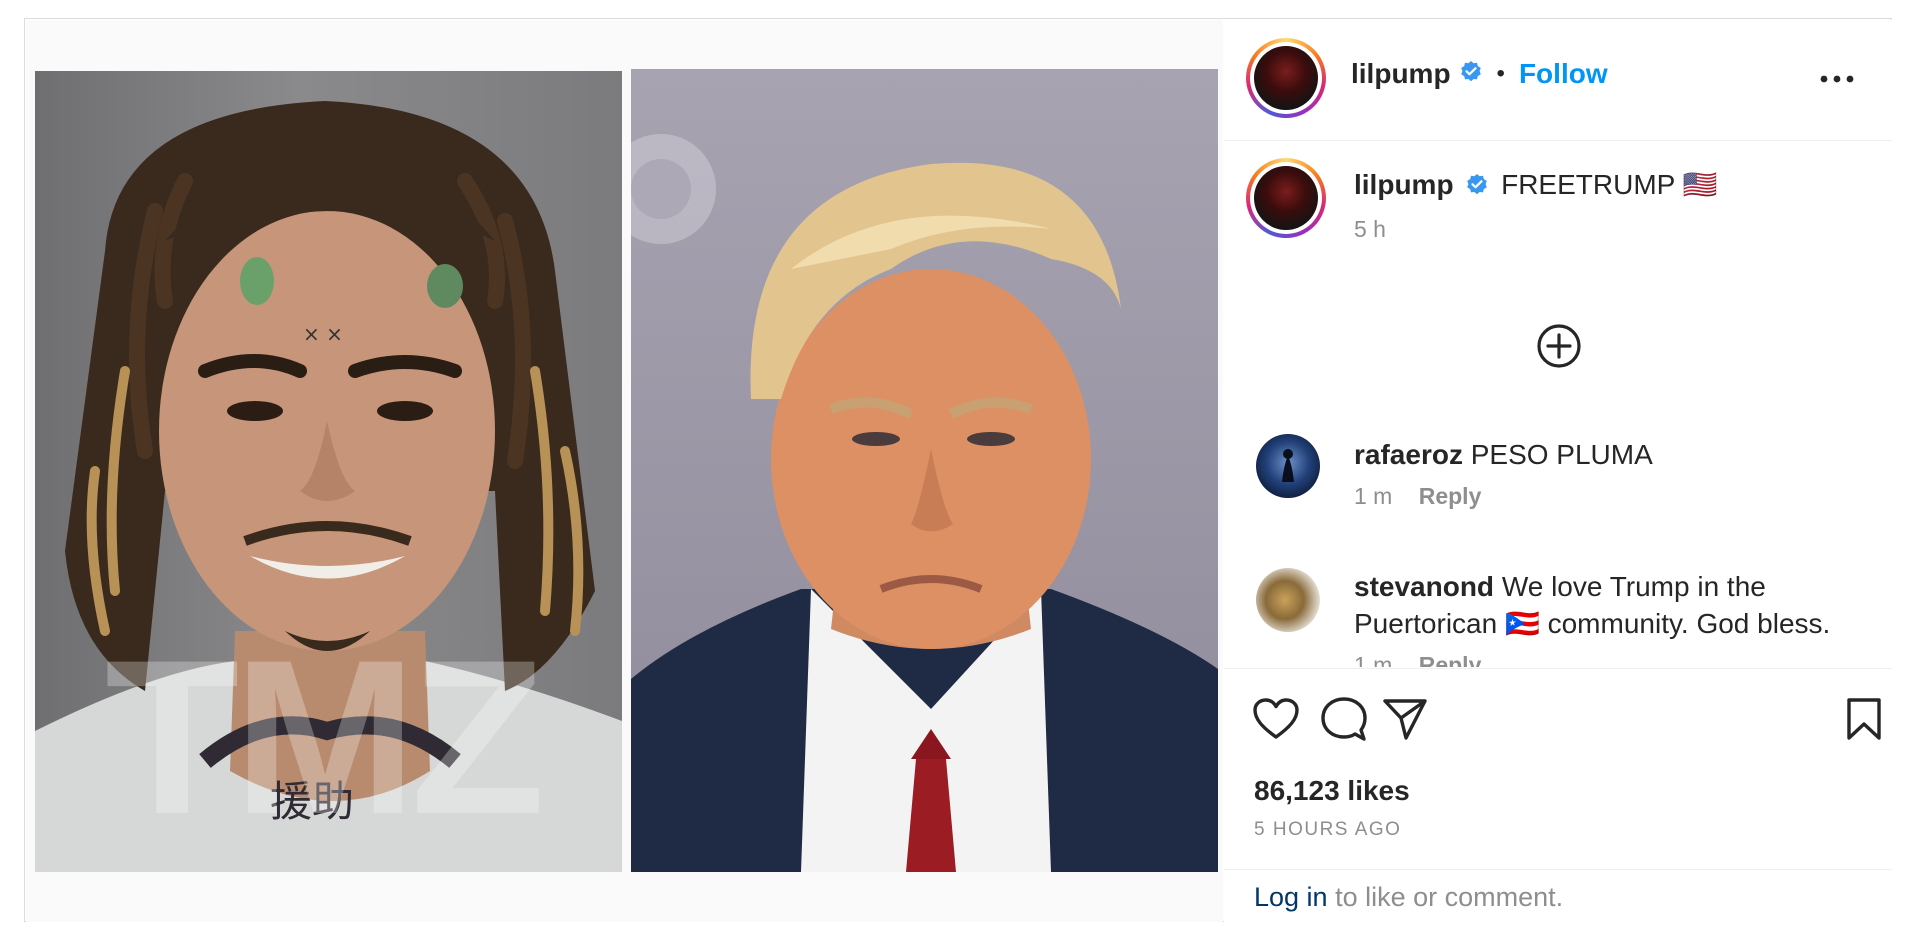 The height and width of the screenshot is (942, 1910). I want to click on caption-avatar, so click(1286, 198).